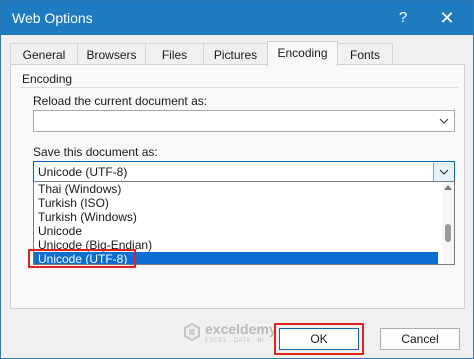 Image resolution: width=474 pixels, height=359 pixels. I want to click on help-button: ?, so click(403, 18).